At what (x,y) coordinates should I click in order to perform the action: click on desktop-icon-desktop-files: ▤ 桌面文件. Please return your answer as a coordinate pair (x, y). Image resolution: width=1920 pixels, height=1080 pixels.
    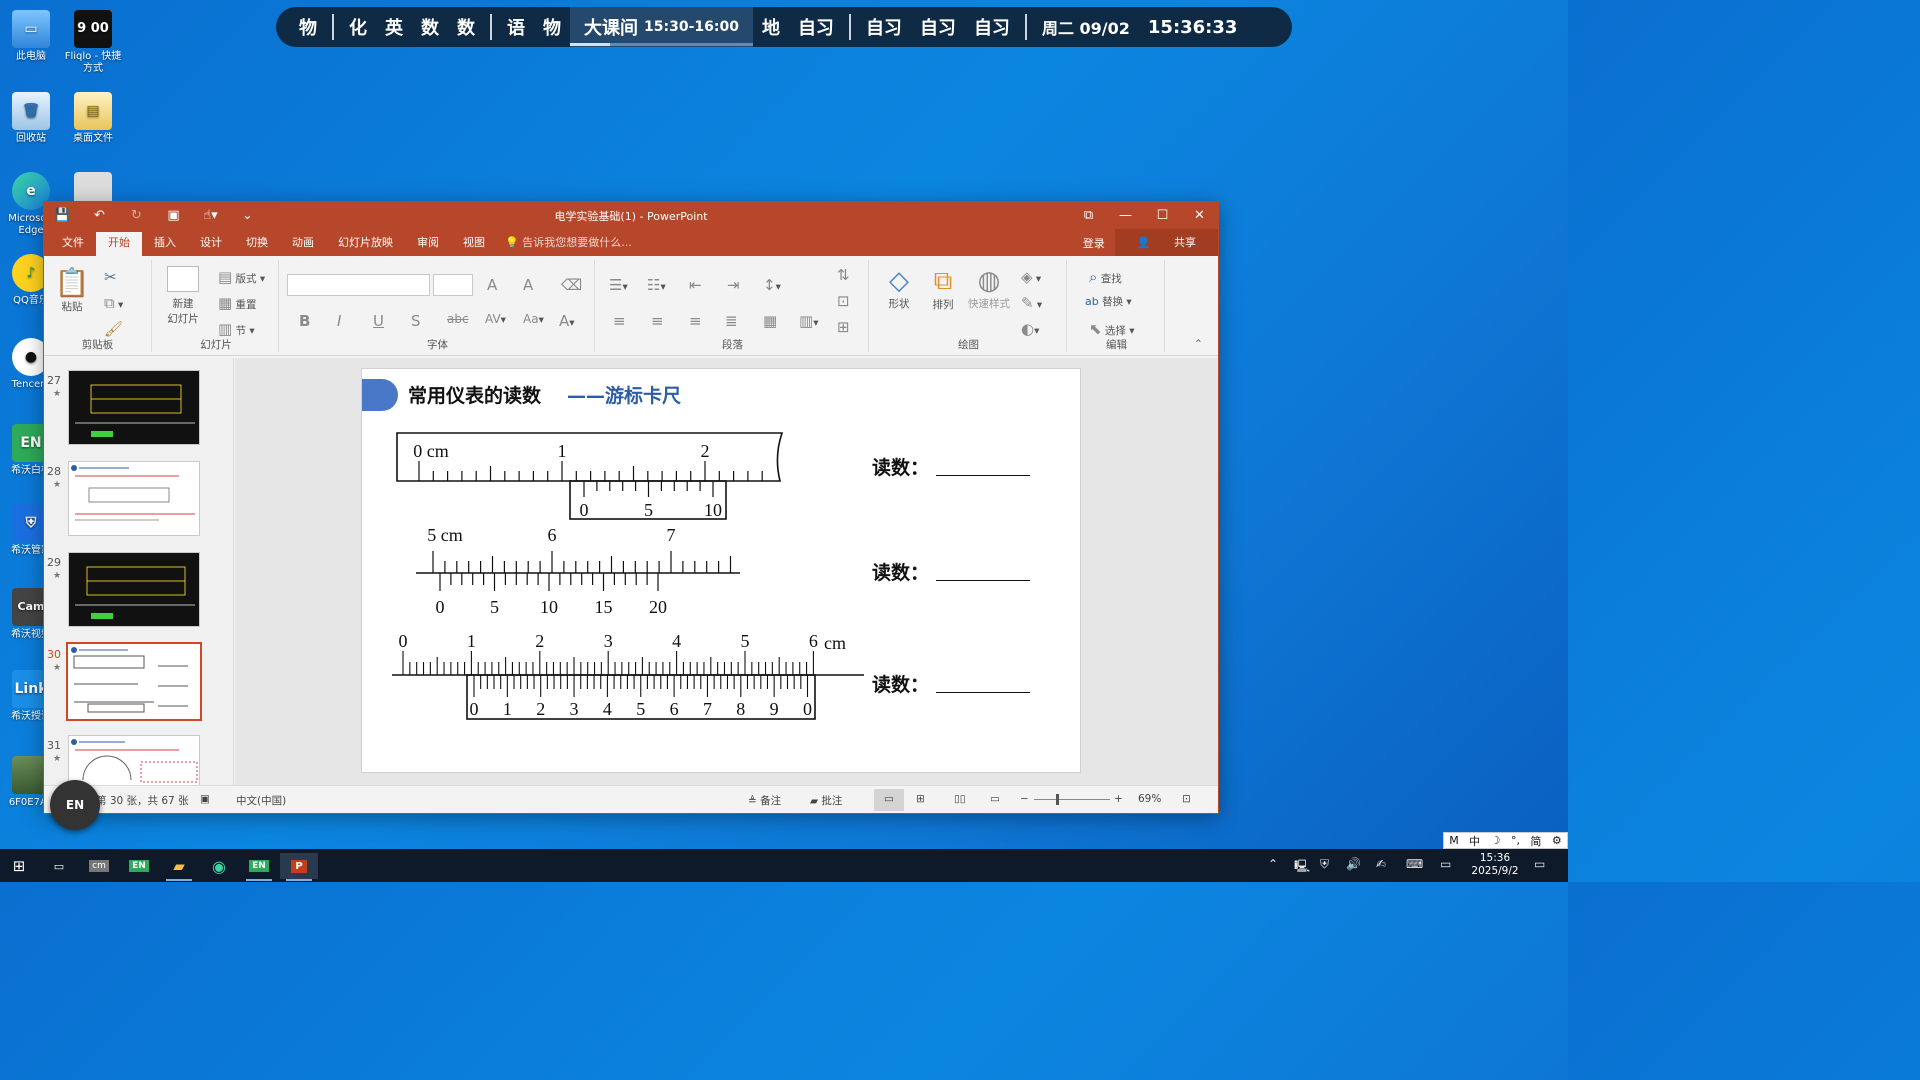
    Looking at the image, I should click on (93, 118).